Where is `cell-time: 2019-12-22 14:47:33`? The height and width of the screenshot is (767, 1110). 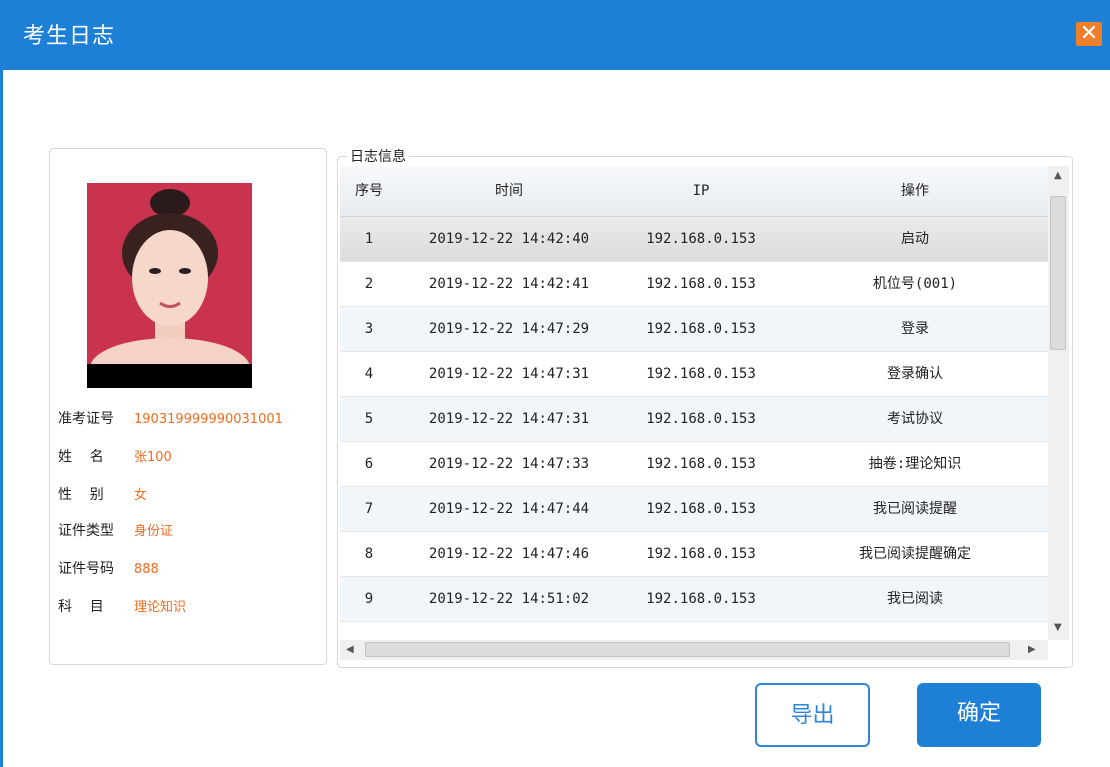
cell-time: 2019-12-22 14:47:33 is located at coordinates (509, 464).